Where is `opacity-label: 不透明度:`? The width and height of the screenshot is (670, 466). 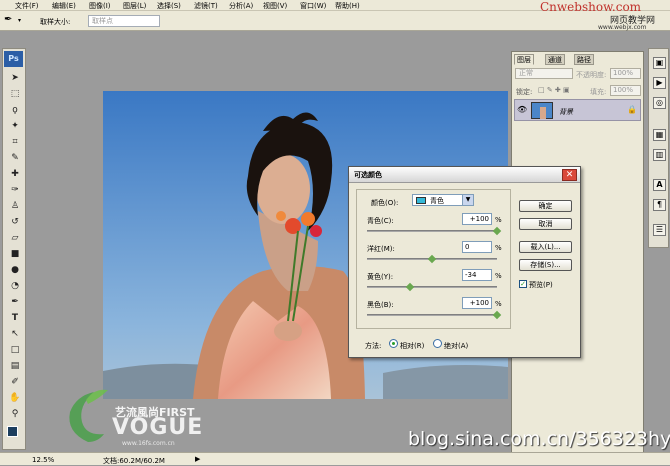 opacity-label: 不透明度: is located at coordinates (591, 75).